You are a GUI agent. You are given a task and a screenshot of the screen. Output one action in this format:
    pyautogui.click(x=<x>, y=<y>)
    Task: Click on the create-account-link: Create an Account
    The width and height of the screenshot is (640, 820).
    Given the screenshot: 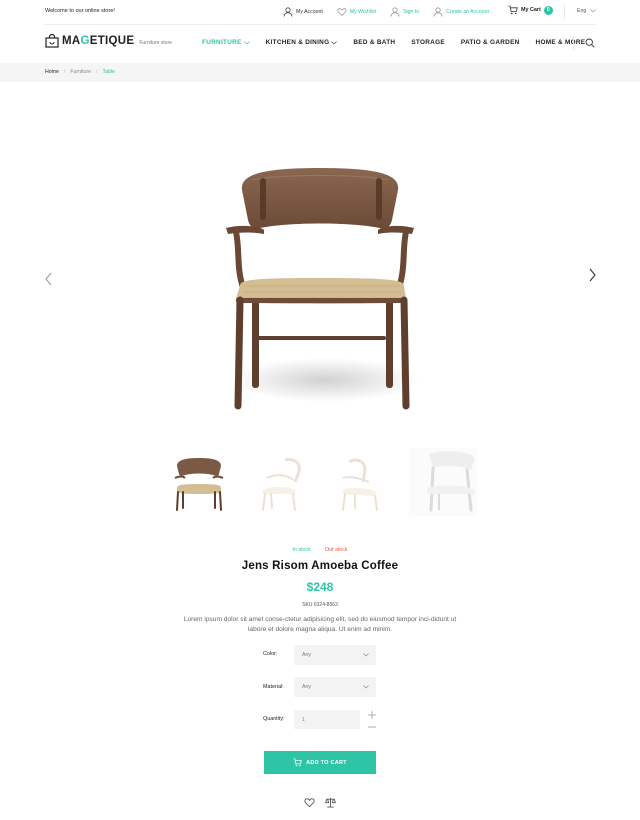 What is the action you would take?
    pyautogui.click(x=461, y=12)
    